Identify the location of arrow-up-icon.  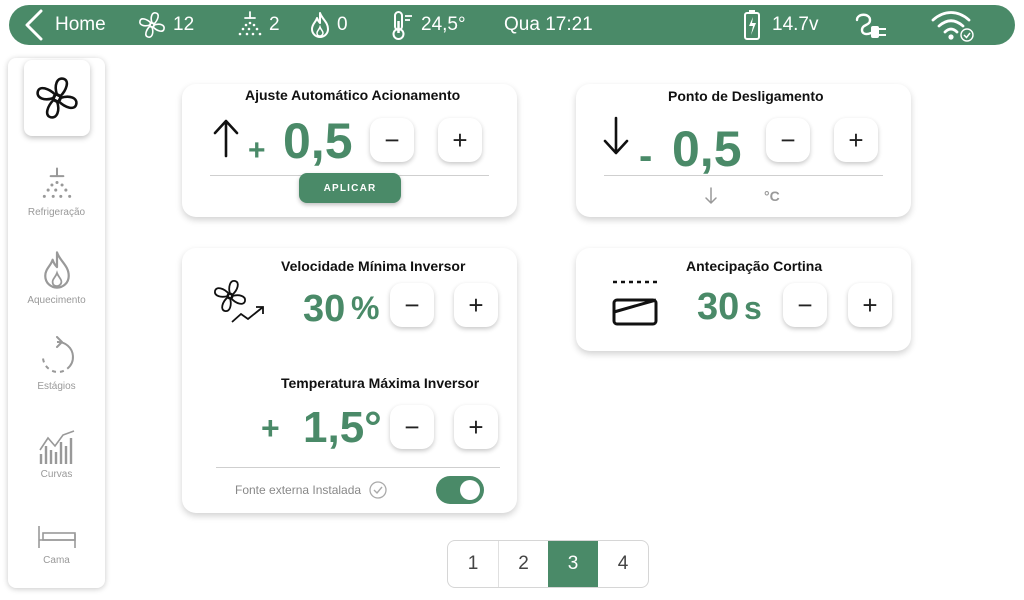
(226, 138).